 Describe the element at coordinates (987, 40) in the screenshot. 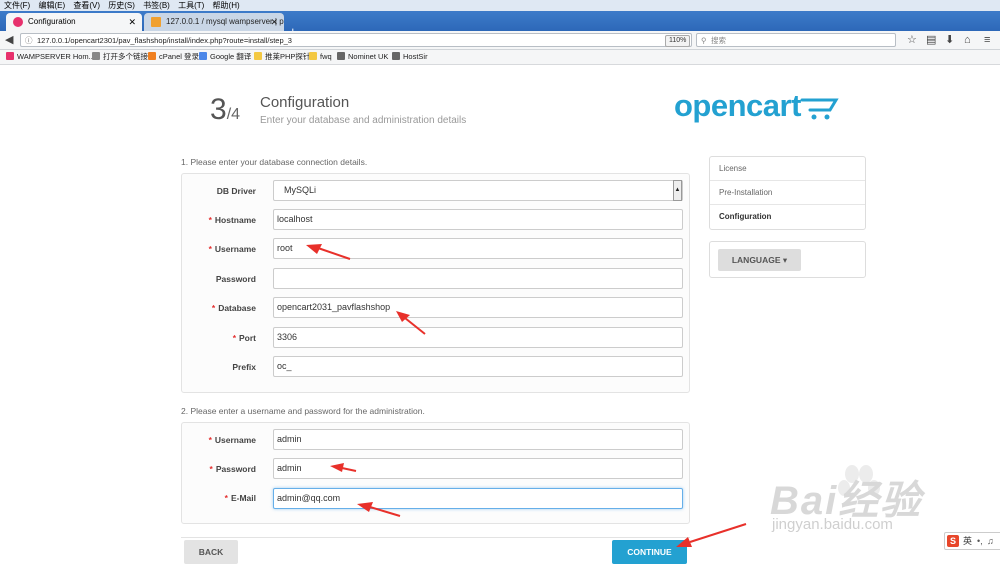

I see `menu-icon: ≡` at that location.